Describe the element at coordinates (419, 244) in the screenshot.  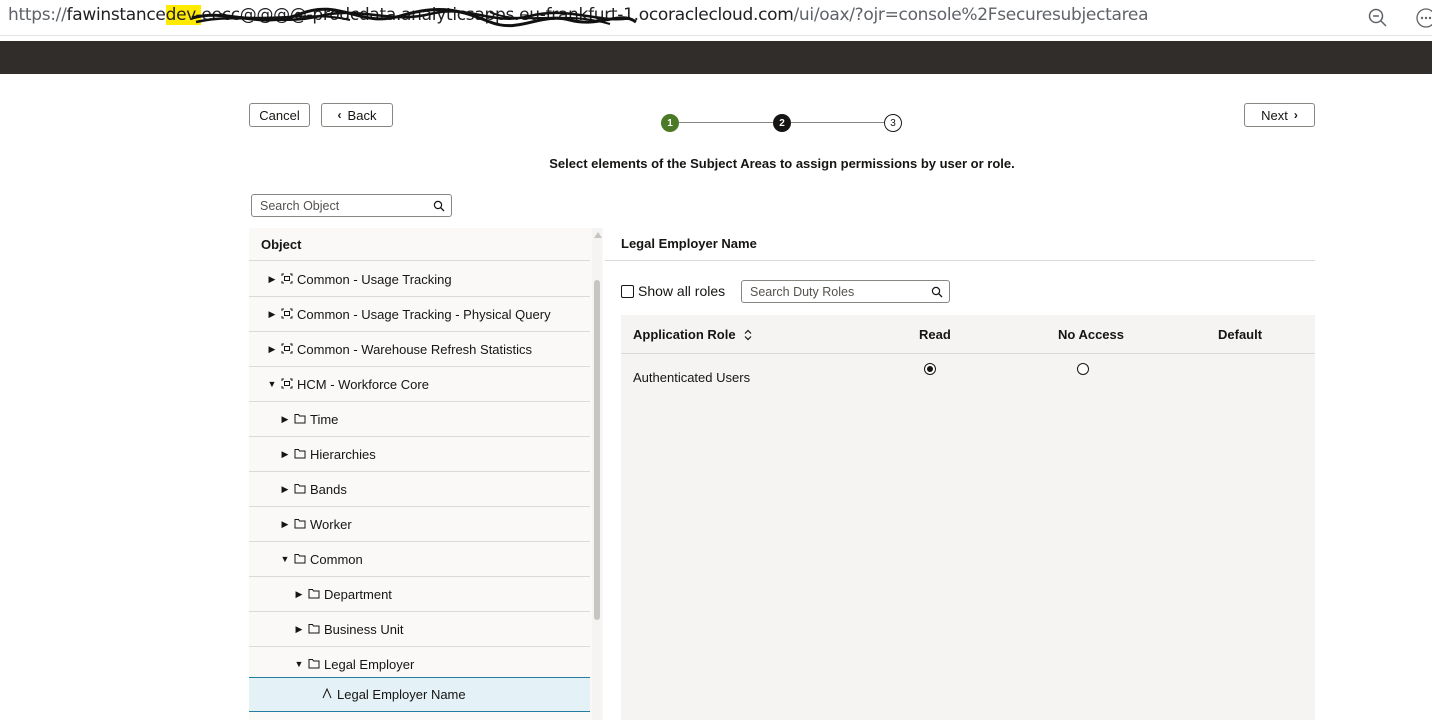
I see `tree-header: Object` at that location.